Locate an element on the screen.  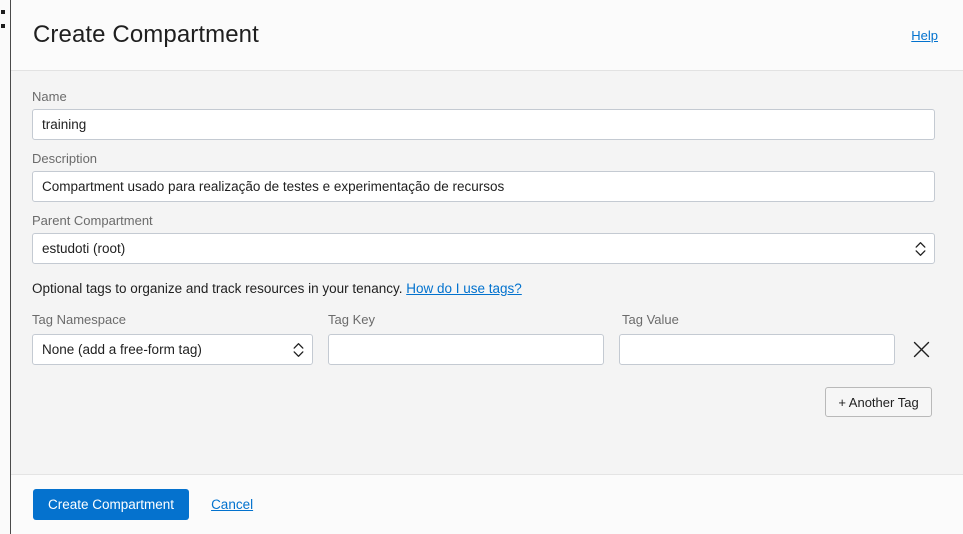
tag-key-input is located at coordinates (466, 349).